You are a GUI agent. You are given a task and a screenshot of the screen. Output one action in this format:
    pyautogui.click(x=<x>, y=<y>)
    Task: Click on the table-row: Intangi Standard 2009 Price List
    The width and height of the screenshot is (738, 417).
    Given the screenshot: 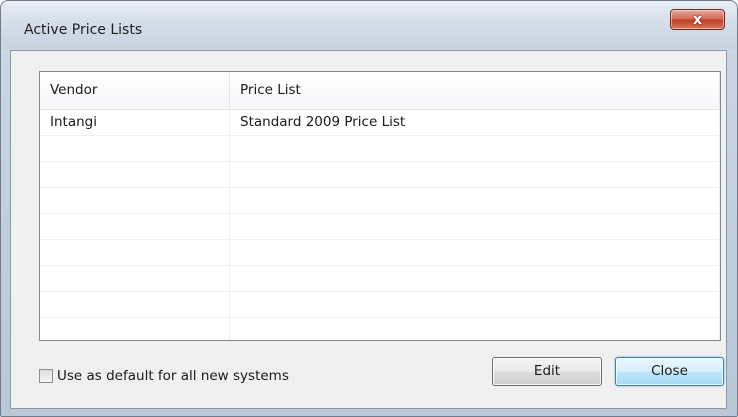 What is the action you would take?
    pyautogui.click(x=380, y=123)
    